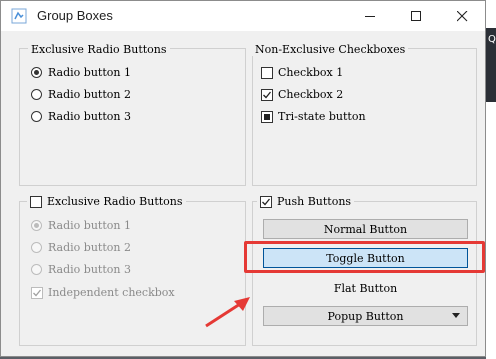  I want to click on independent-checkbox: Independent checkbox, so click(103, 292).